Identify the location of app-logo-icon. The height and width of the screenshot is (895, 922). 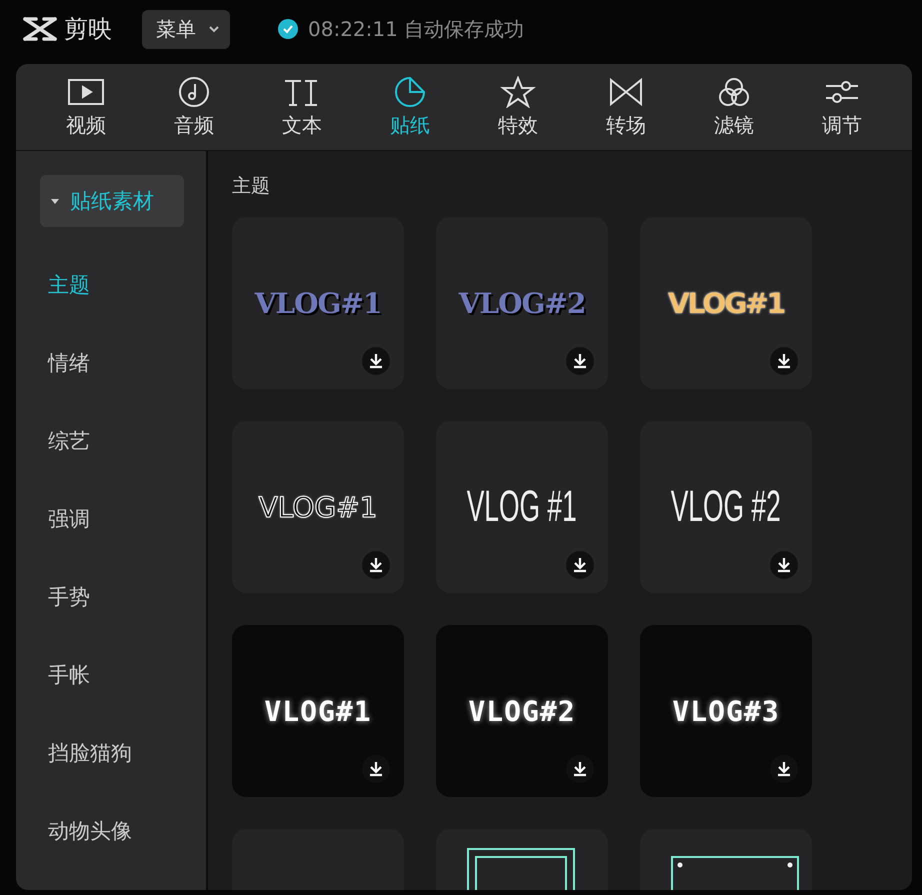
(40, 29).